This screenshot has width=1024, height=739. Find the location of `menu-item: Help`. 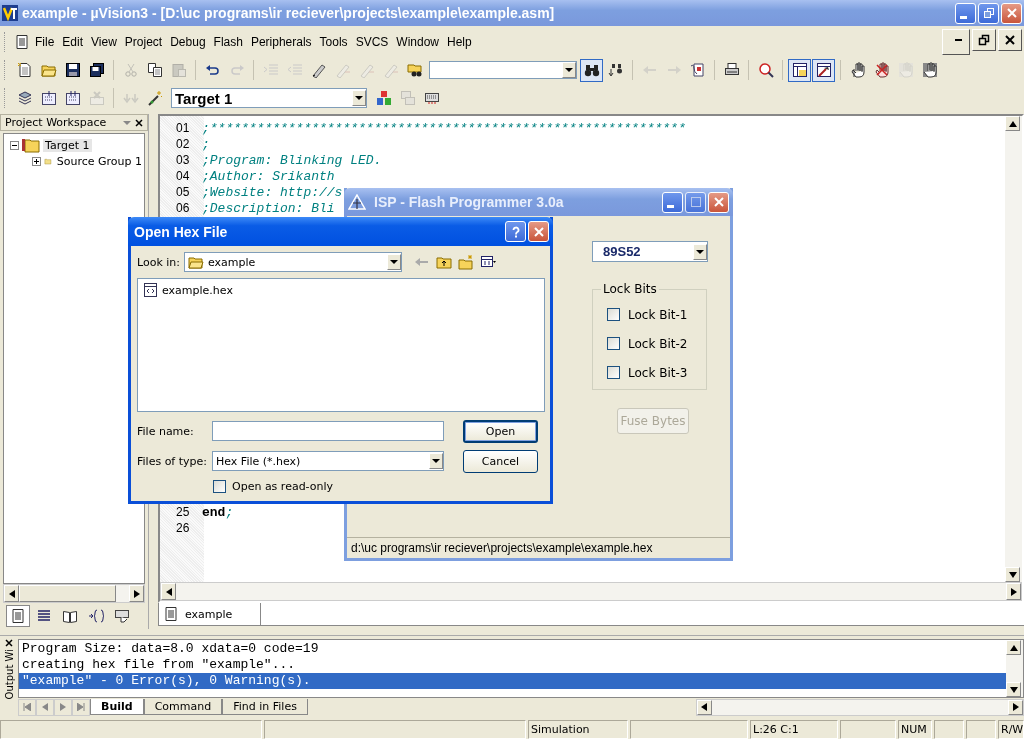

menu-item: Help is located at coordinates (459, 42).